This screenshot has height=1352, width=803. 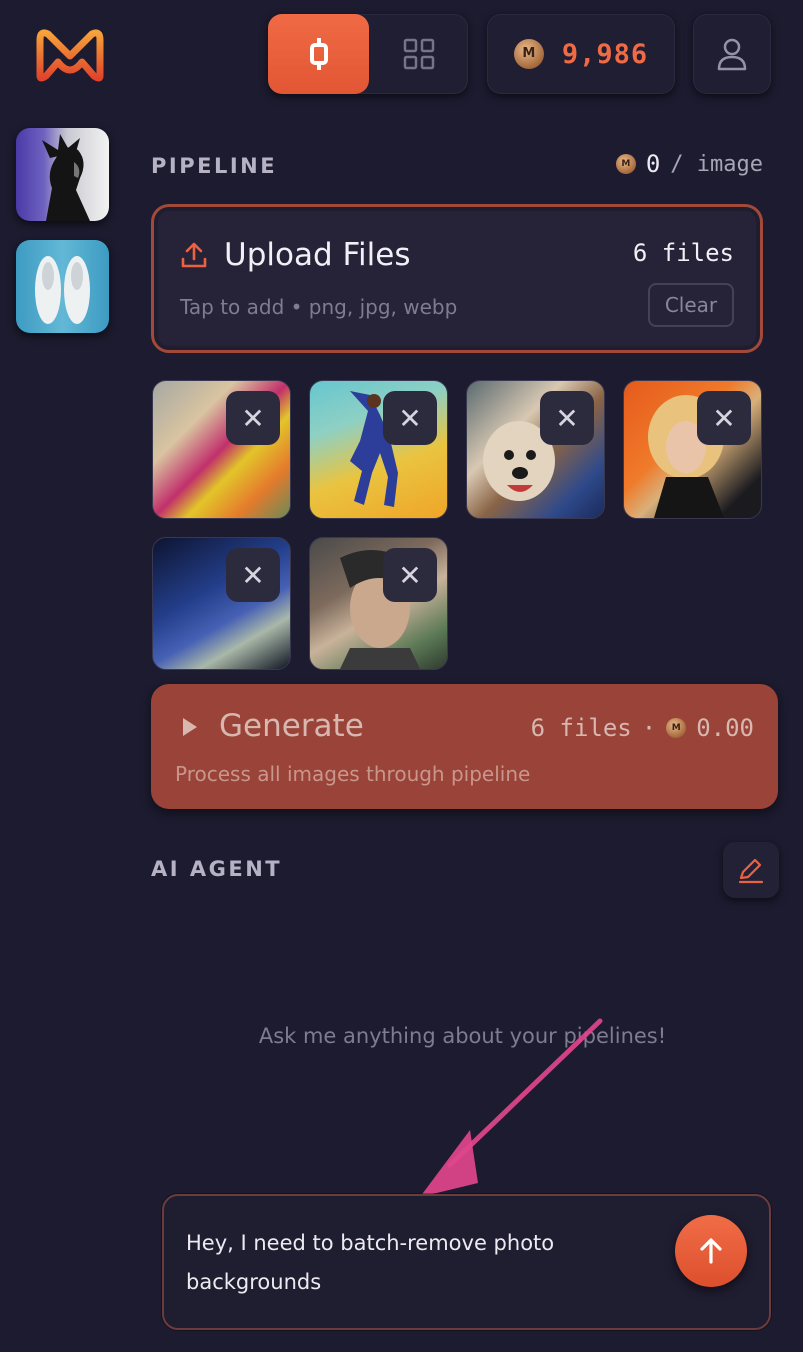 What do you see at coordinates (605, 54) in the screenshot?
I see `credits-value: 9,986` at bounding box center [605, 54].